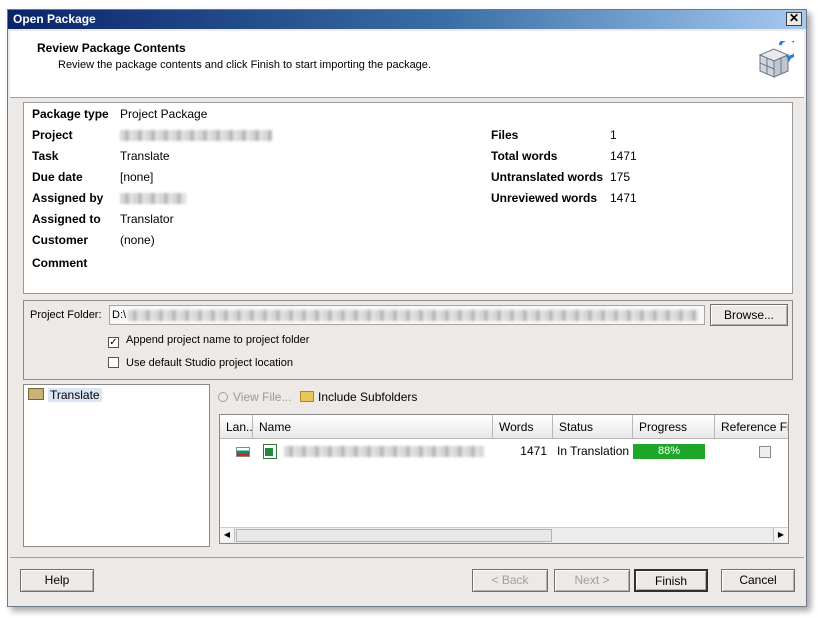 Image resolution: width=818 pixels, height=618 pixels. Describe the element at coordinates (394, 535) in the screenshot. I see `scroll-thumb` at that location.